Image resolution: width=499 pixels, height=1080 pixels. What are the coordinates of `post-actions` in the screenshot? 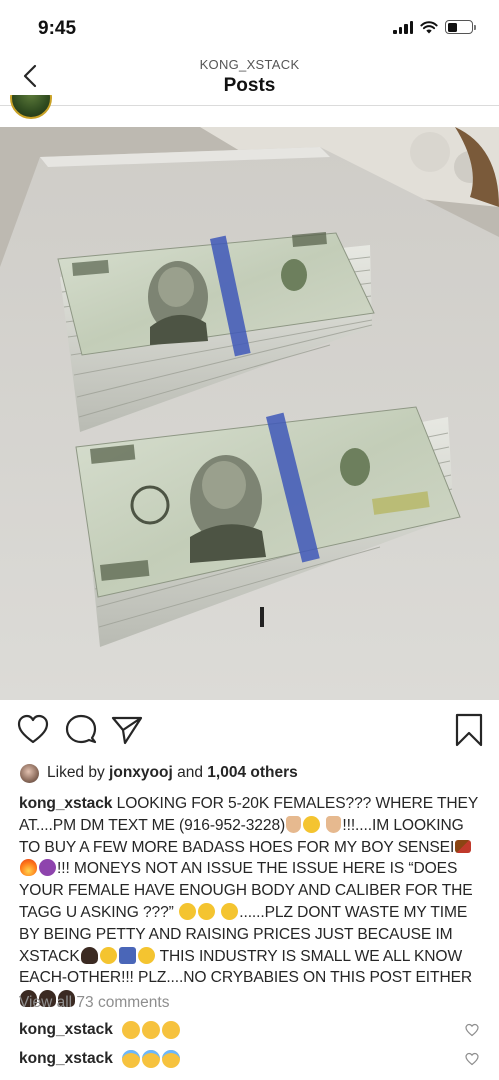 It's located at (249, 732).